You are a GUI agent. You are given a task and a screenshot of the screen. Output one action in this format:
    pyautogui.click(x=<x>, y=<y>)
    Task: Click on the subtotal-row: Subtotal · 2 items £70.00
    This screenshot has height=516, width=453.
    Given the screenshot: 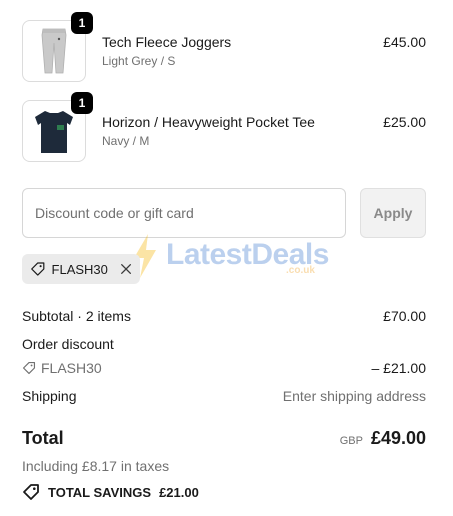 What is the action you would take?
    pyautogui.click(x=224, y=318)
    